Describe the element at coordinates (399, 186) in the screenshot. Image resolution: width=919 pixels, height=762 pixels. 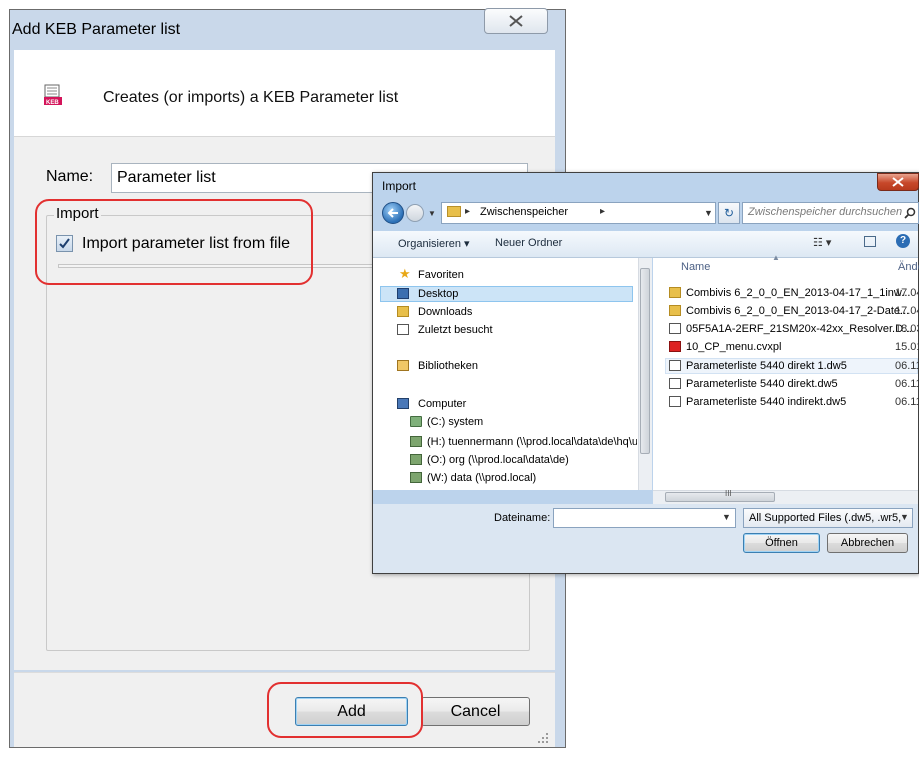
I see `import-dialog-title: Import` at that location.